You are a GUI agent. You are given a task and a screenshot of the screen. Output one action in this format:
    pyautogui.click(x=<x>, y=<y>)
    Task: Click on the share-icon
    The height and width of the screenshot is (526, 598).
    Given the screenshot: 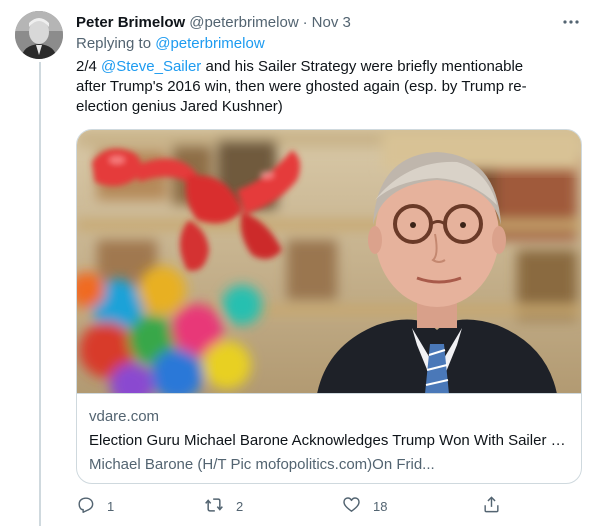 What is the action you would take?
    pyautogui.click(x=491, y=506)
    